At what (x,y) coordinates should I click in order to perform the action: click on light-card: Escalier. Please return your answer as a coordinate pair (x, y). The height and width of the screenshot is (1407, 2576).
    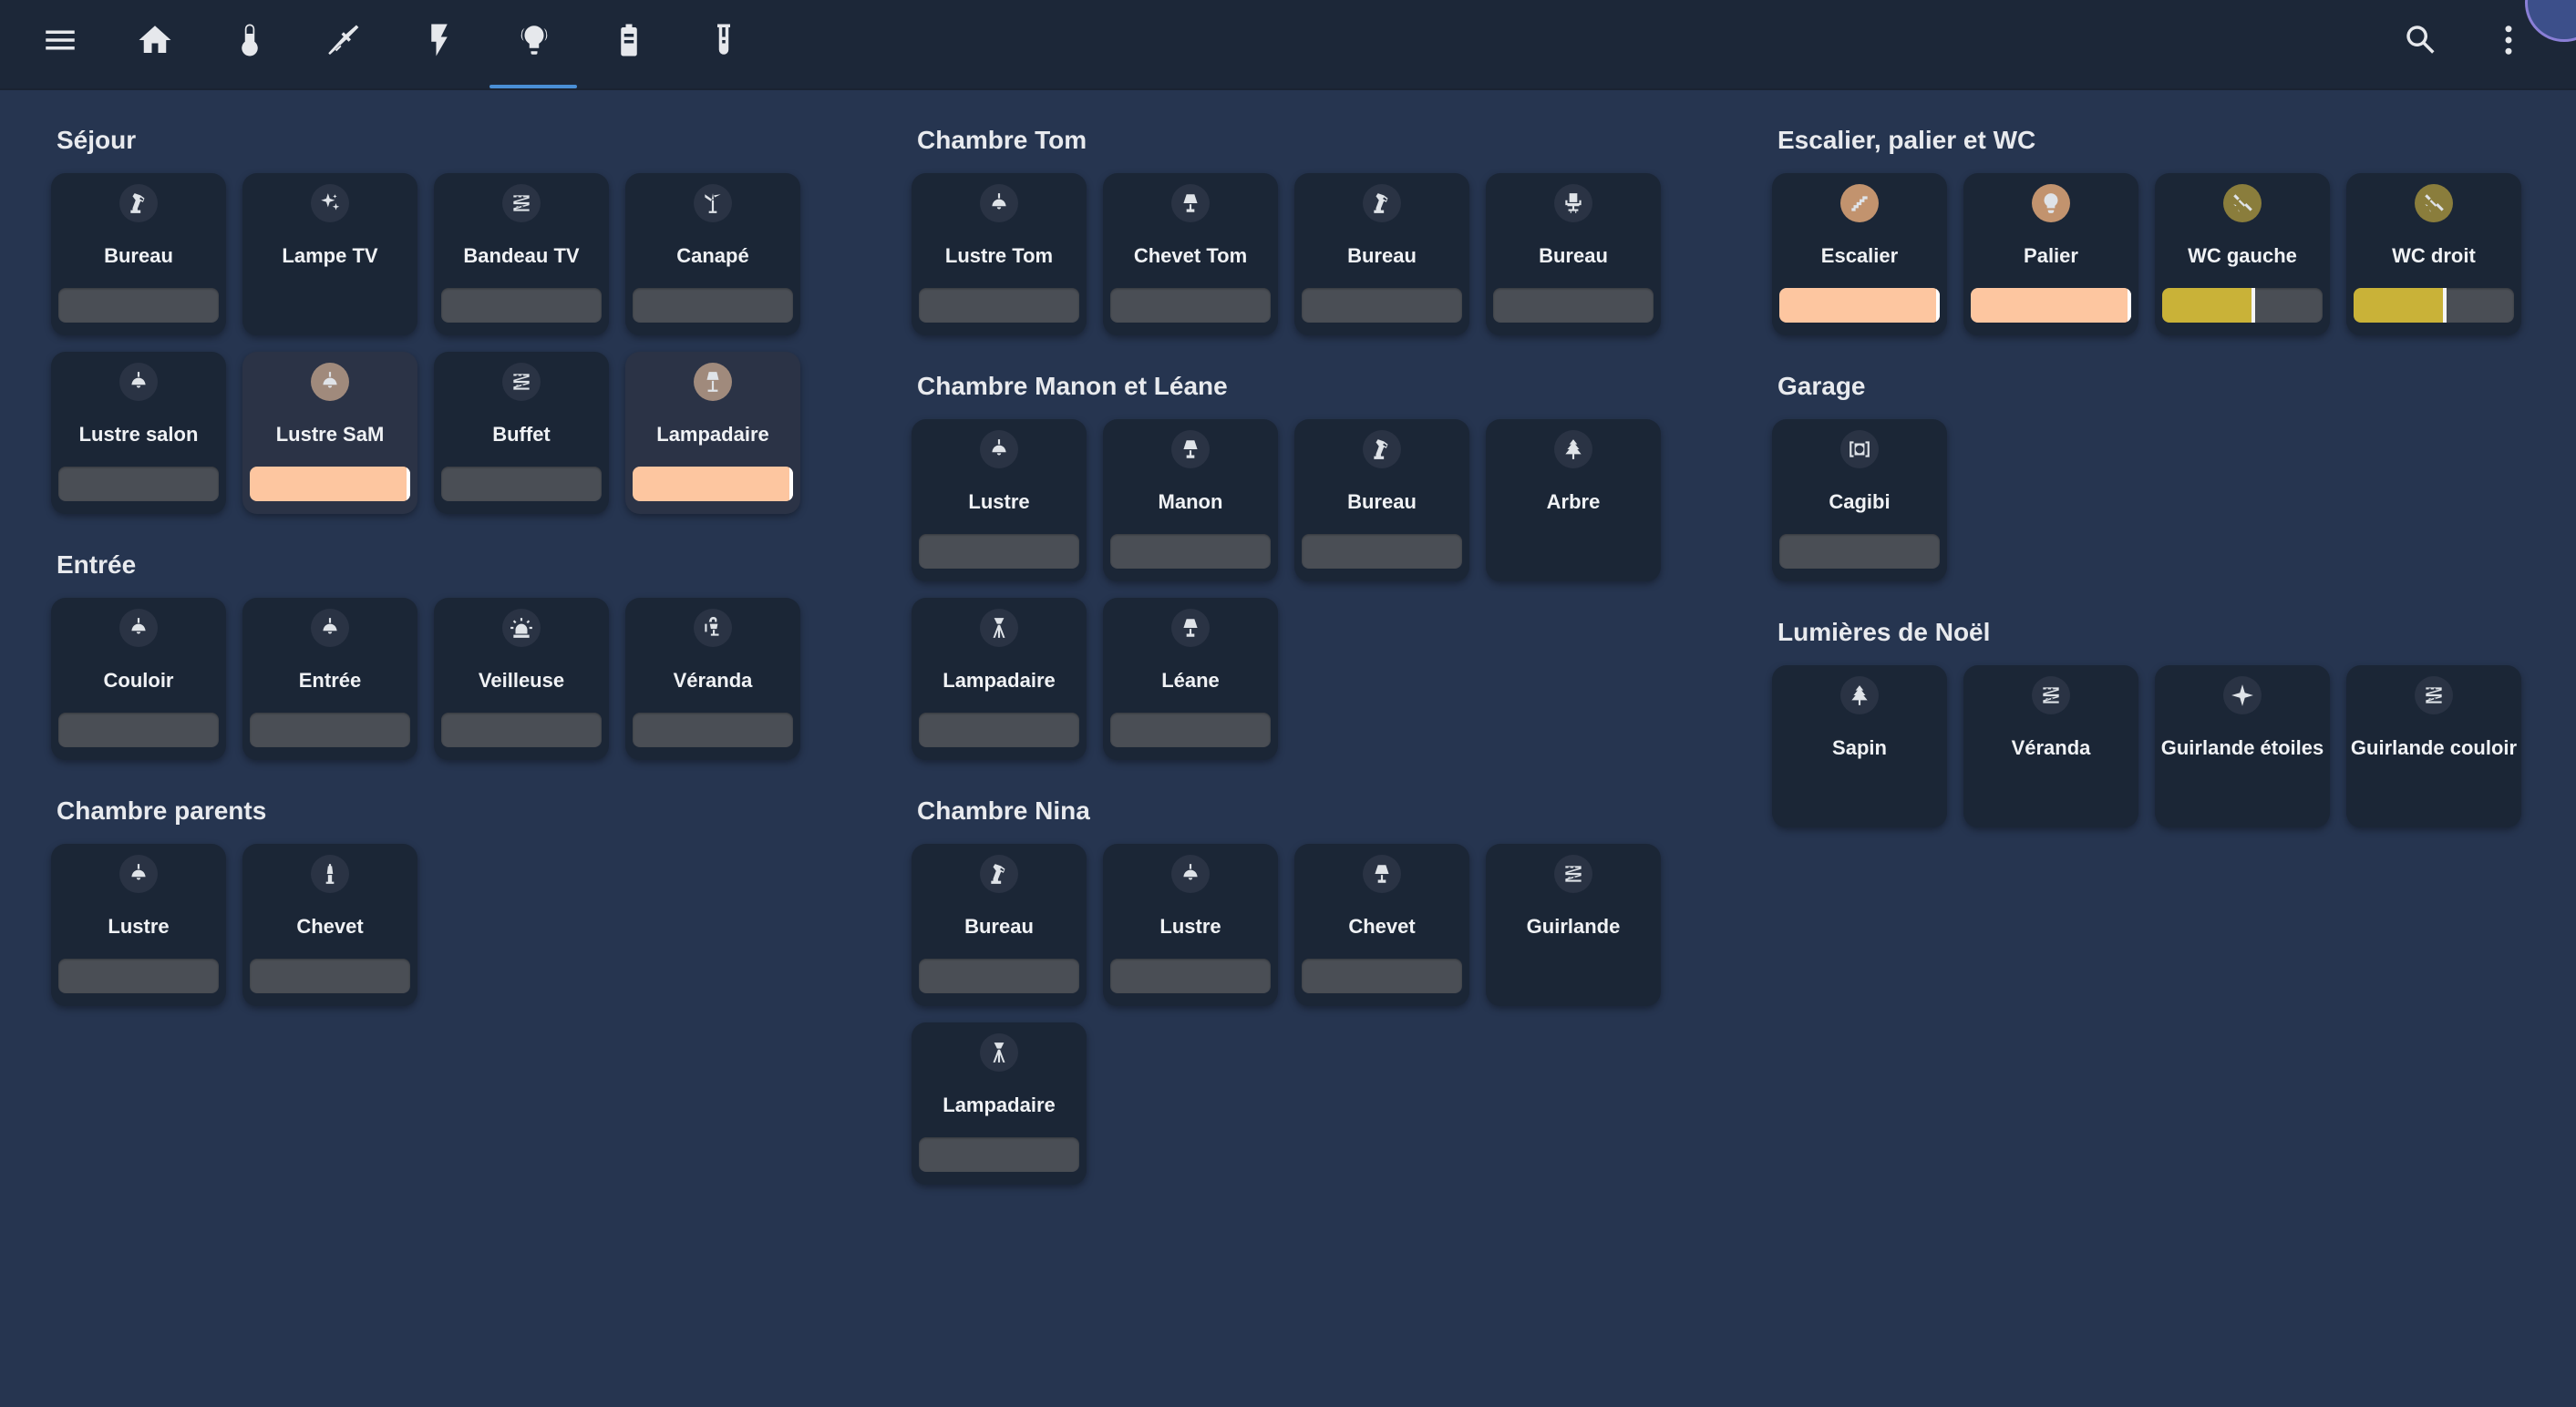
    Looking at the image, I should click on (1859, 254).